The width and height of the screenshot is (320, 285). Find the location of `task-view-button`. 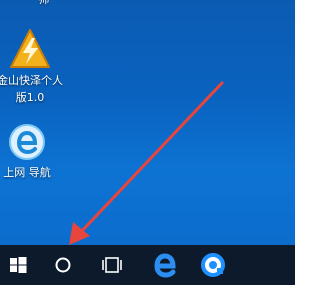

task-view-button is located at coordinates (112, 265).